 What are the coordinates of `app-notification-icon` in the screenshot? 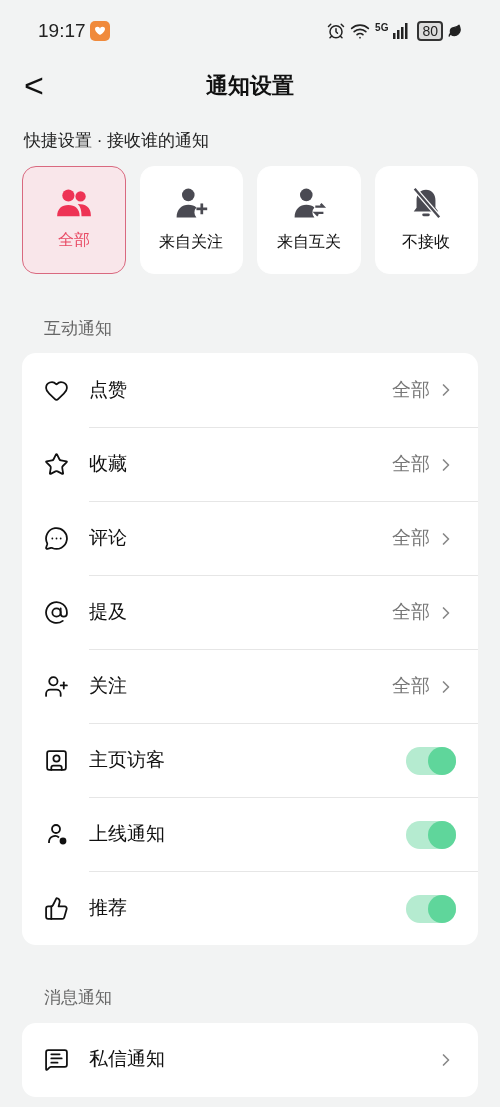 It's located at (99, 31).